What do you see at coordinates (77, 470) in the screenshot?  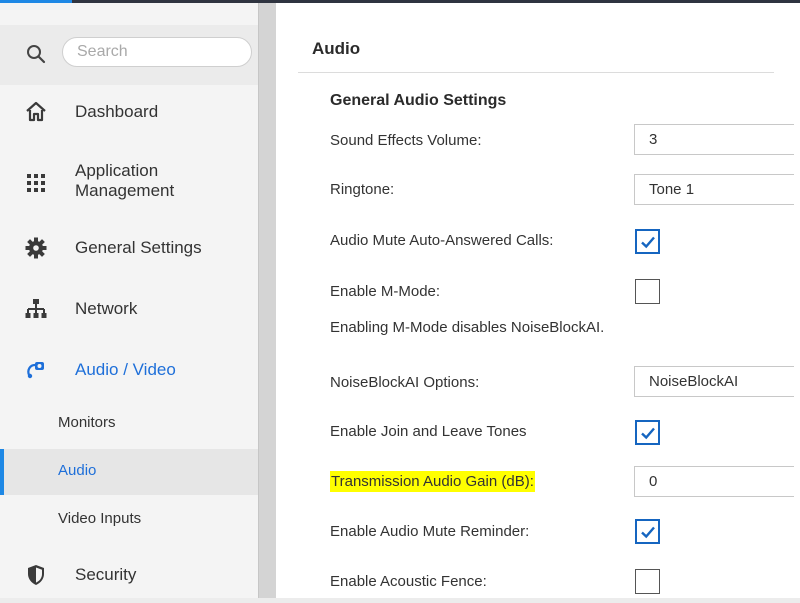 I see `sidebar-subitem-label: Audio` at bounding box center [77, 470].